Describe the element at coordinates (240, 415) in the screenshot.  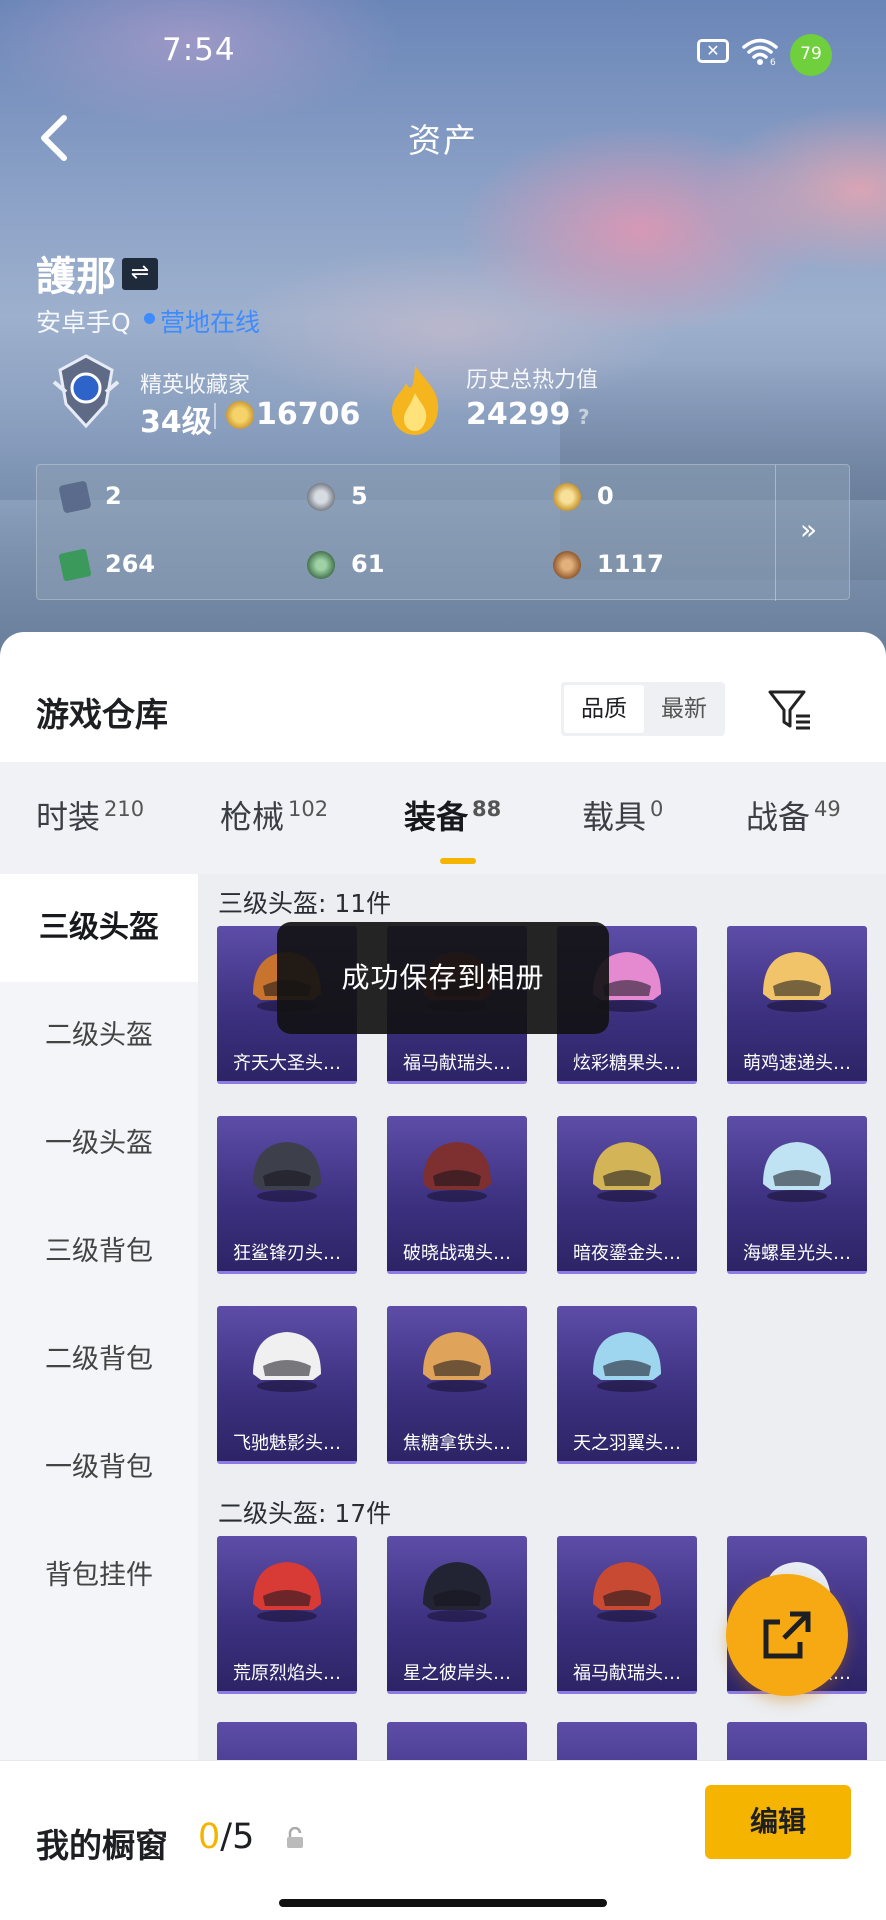
I see `coin-icon` at that location.